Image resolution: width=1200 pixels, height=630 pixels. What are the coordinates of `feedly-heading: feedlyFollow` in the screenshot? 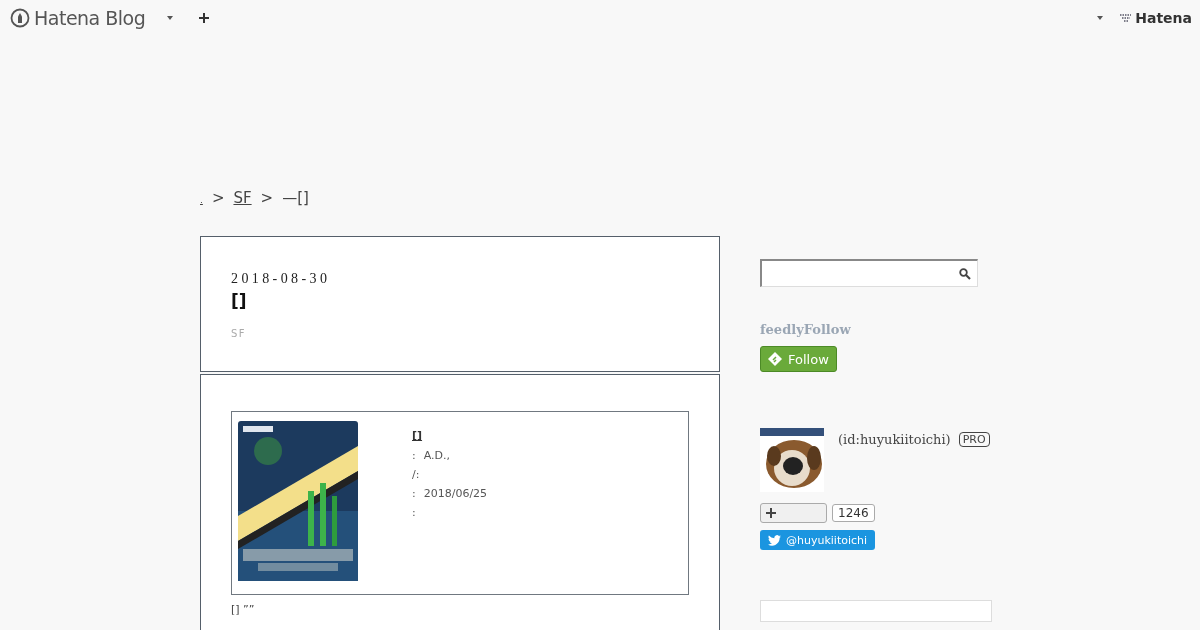 It's located at (806, 329).